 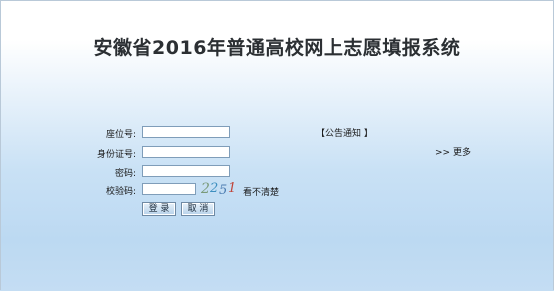 I want to click on captcha-char: 1, so click(x=232, y=188).